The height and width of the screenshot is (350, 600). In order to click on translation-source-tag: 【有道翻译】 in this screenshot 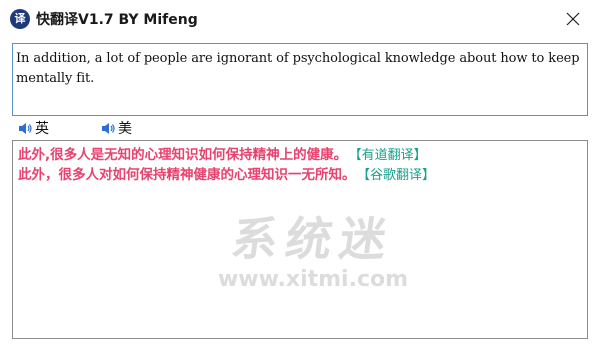, I will do `click(391, 155)`.